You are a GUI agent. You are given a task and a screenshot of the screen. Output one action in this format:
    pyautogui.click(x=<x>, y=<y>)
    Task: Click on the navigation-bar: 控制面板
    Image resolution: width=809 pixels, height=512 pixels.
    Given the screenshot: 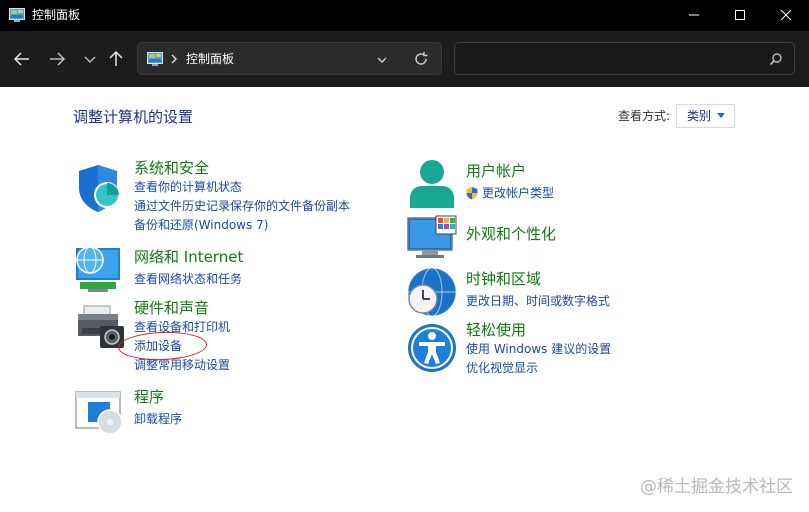 What is the action you would take?
    pyautogui.click(x=404, y=59)
    